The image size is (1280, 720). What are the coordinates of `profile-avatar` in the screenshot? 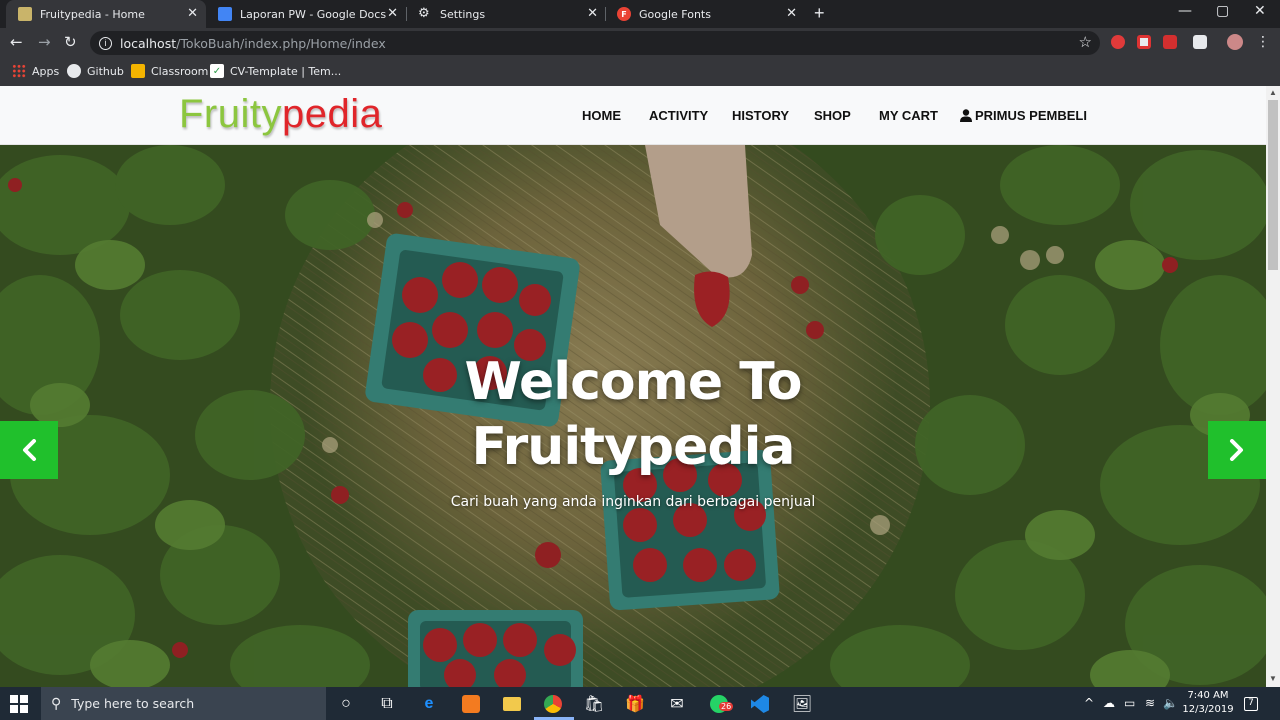 It's located at (1235, 42).